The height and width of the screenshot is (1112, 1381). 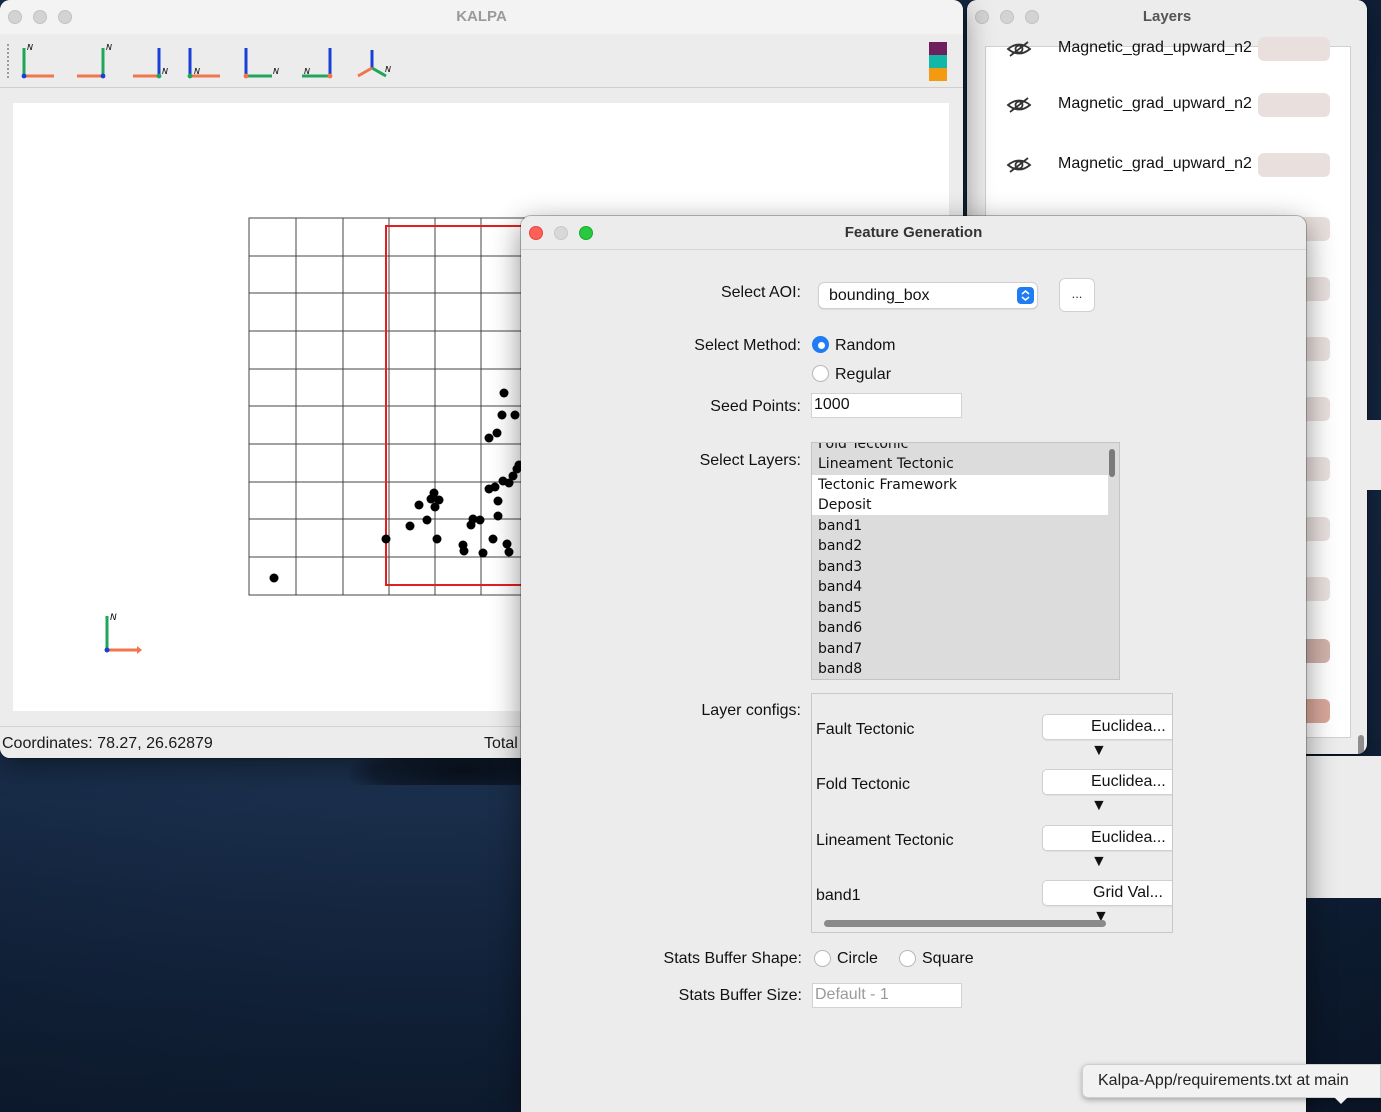 I want to click on kalpa-titlebar: KALPA, so click(x=481, y=17).